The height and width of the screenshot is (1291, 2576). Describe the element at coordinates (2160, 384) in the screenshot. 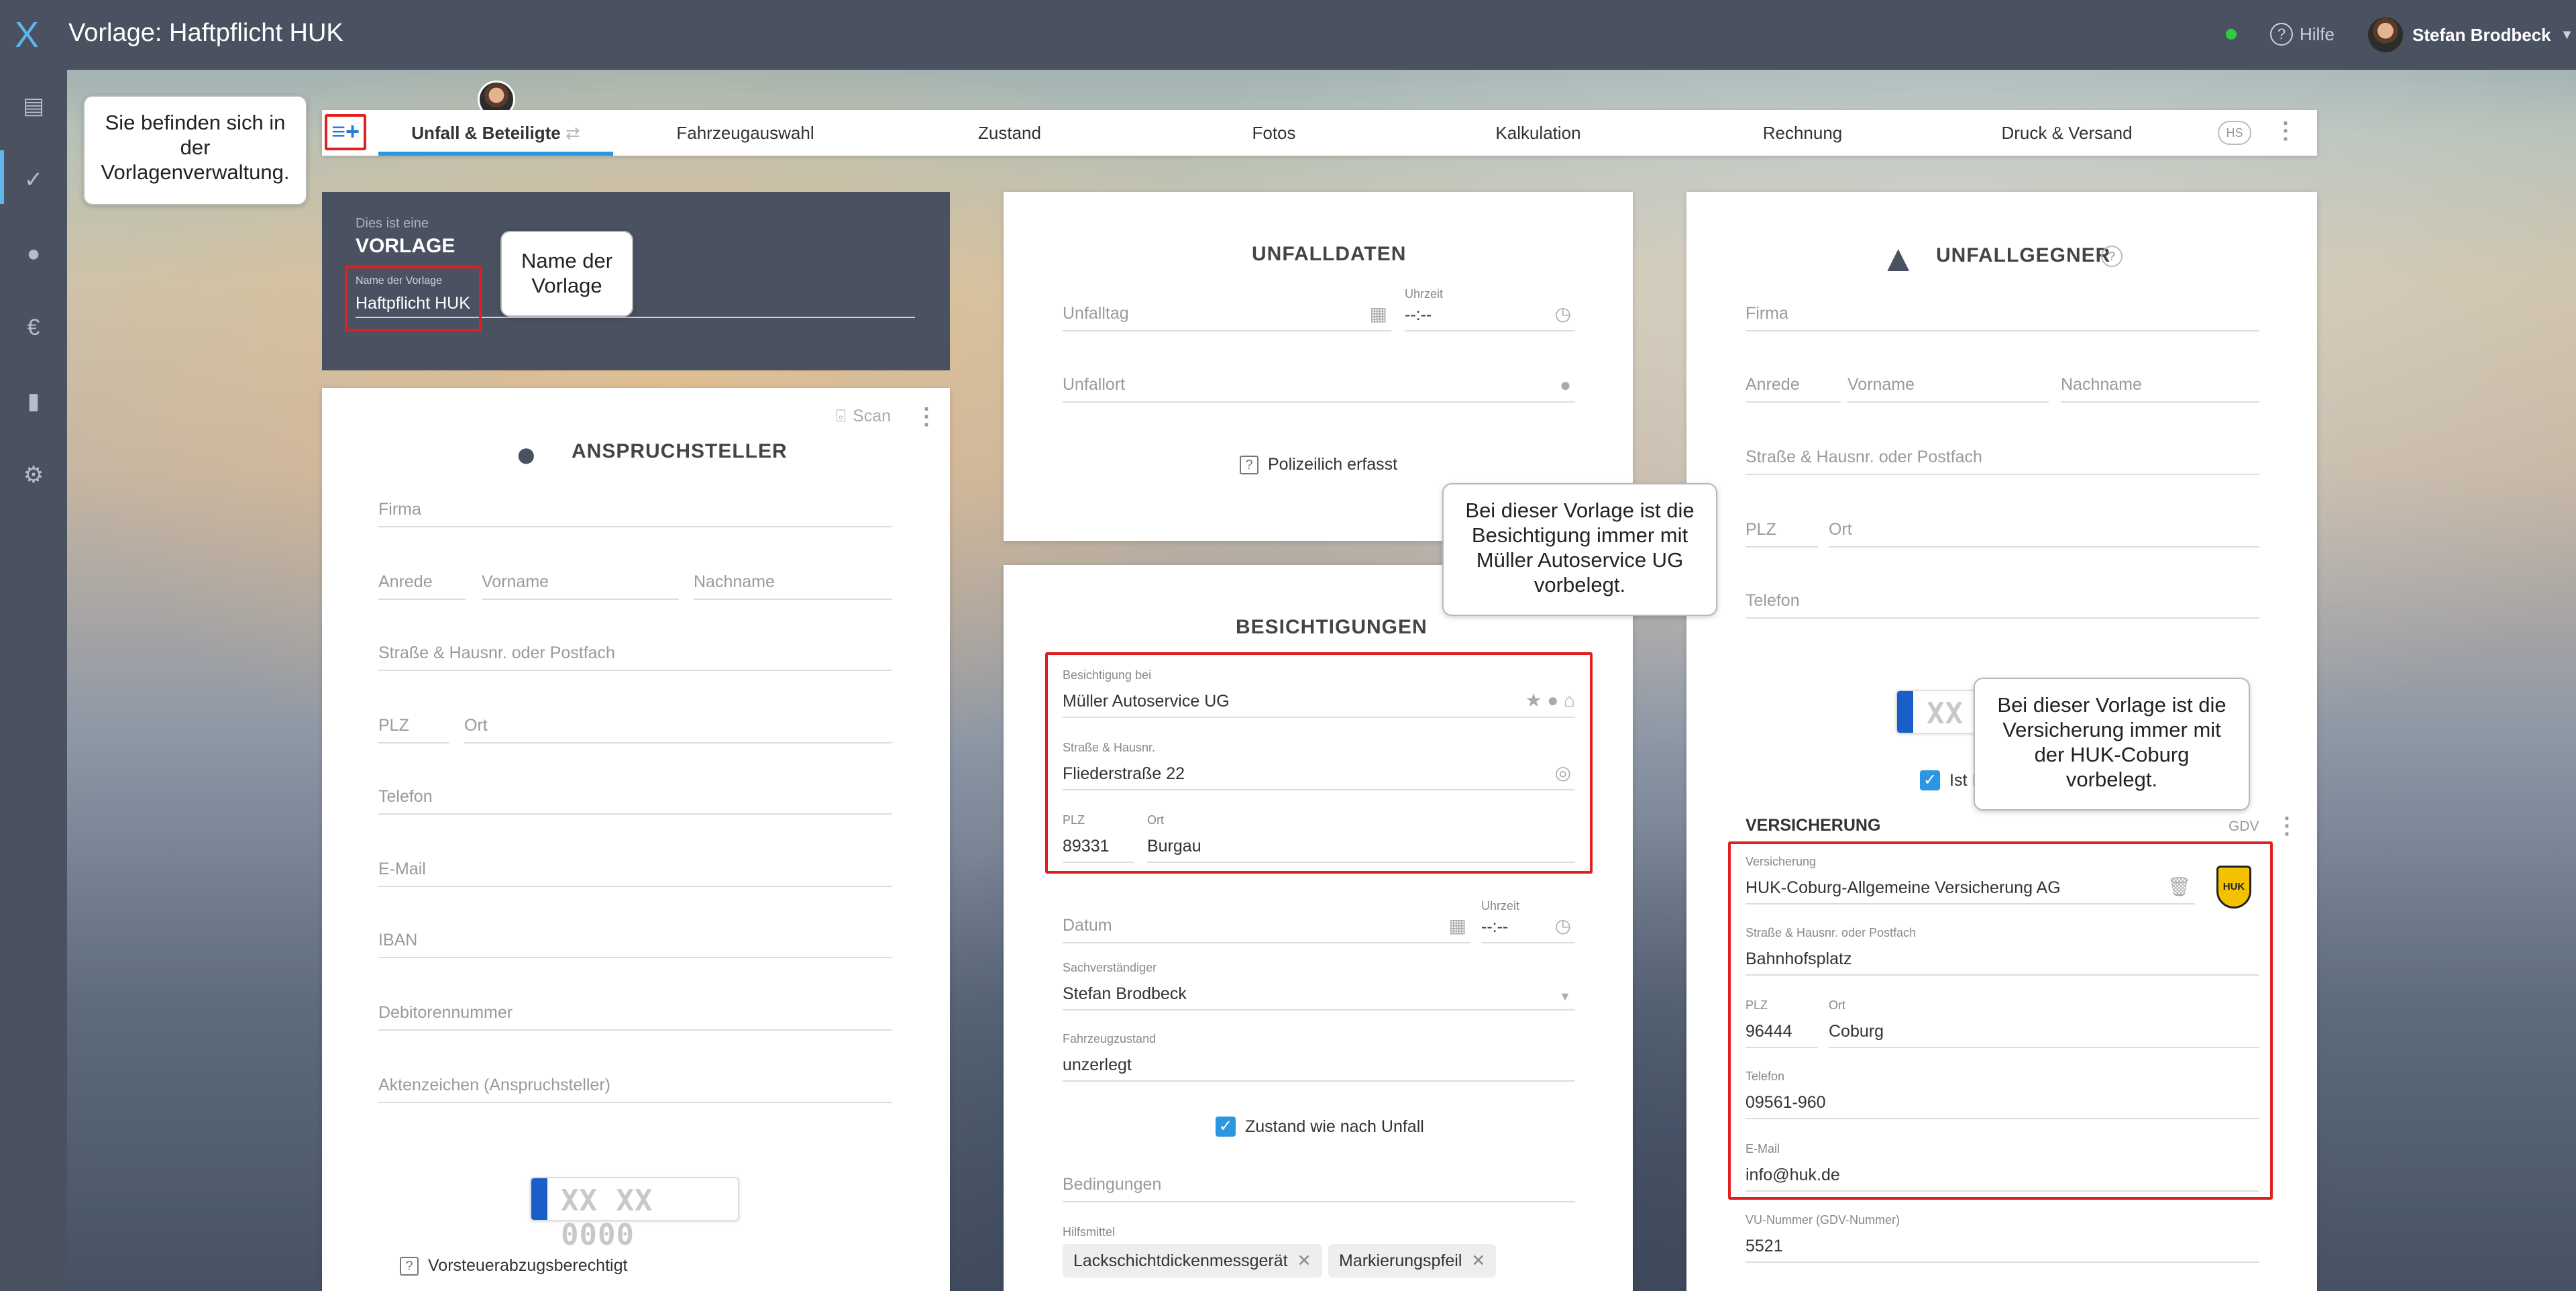

I see `opponent-nachname-input: Nachname` at that location.